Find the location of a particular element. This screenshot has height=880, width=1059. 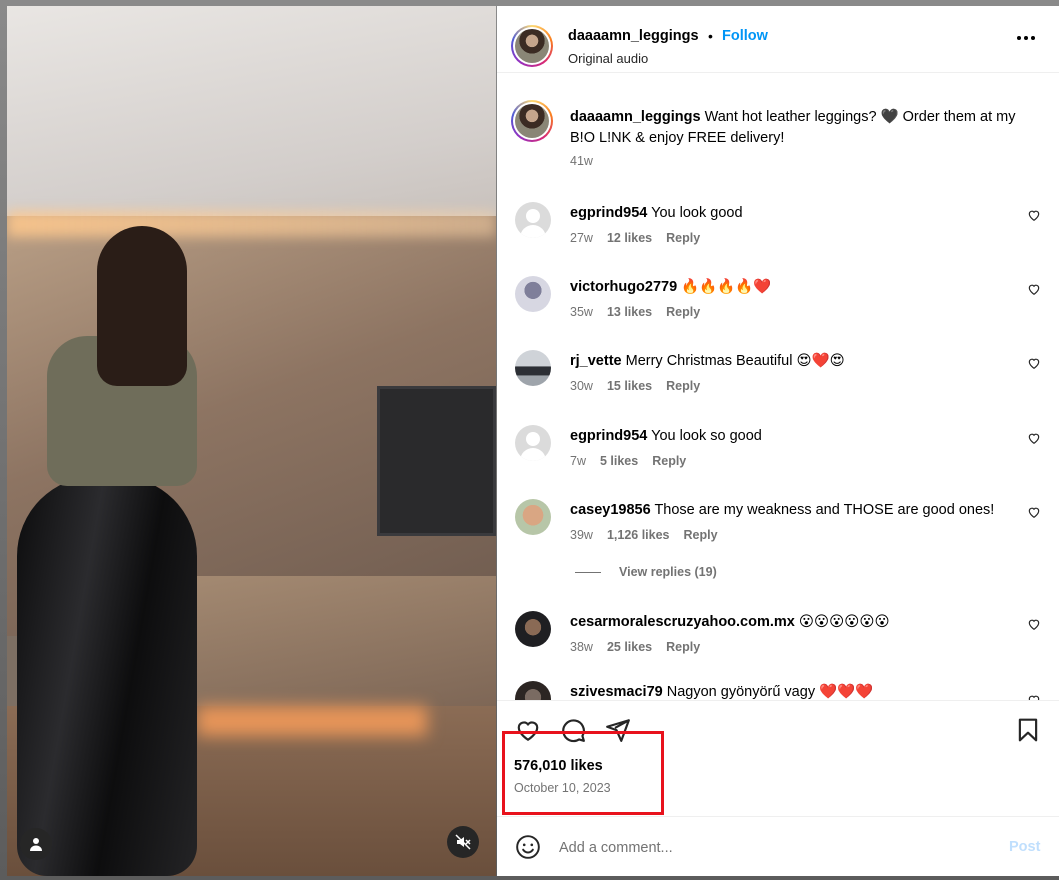

comment-item: szivesmaci79 Nagyon gyönyörű vagy ❤️❤️❤️ is located at coordinates (778, 690).